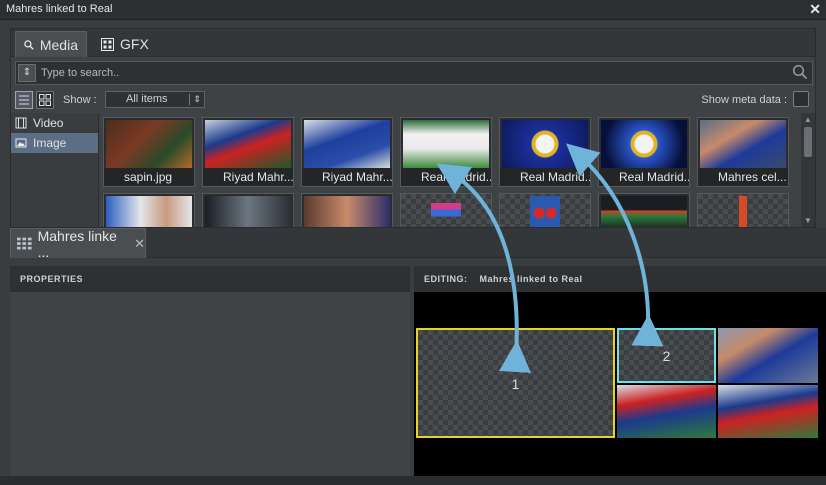 The height and width of the screenshot is (485, 826). I want to click on tab-mahres-linked: Mahres linke ... ✕, so click(78, 243).